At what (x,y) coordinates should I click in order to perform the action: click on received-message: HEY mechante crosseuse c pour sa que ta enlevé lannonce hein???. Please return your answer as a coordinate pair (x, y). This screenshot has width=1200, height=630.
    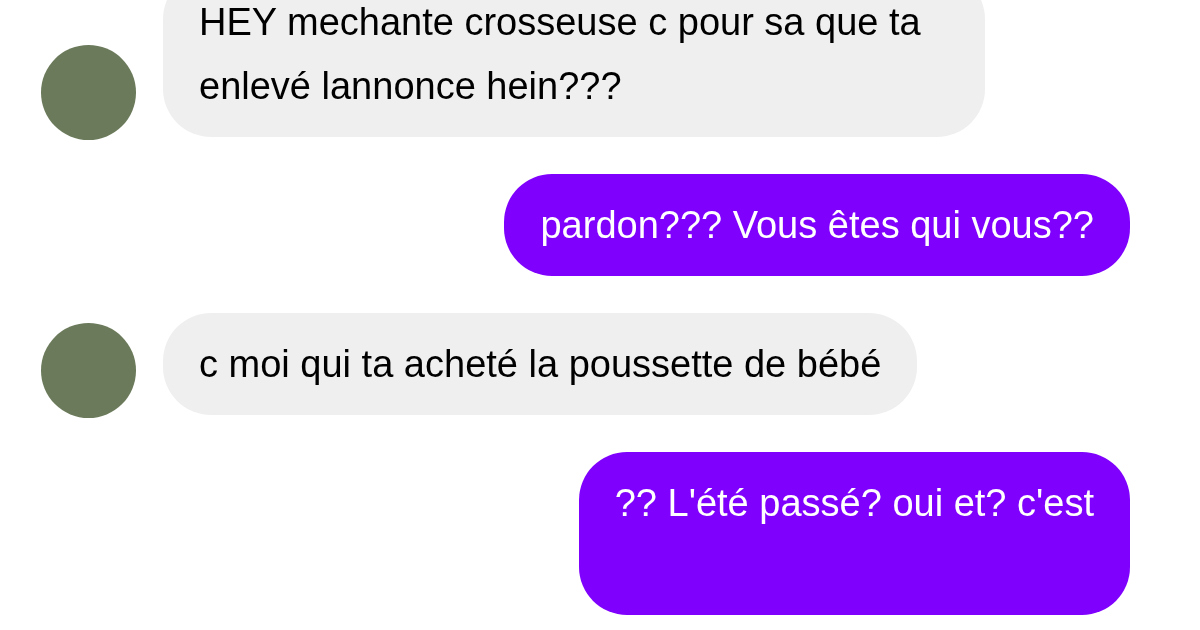
    Looking at the image, I should click on (574, 68).